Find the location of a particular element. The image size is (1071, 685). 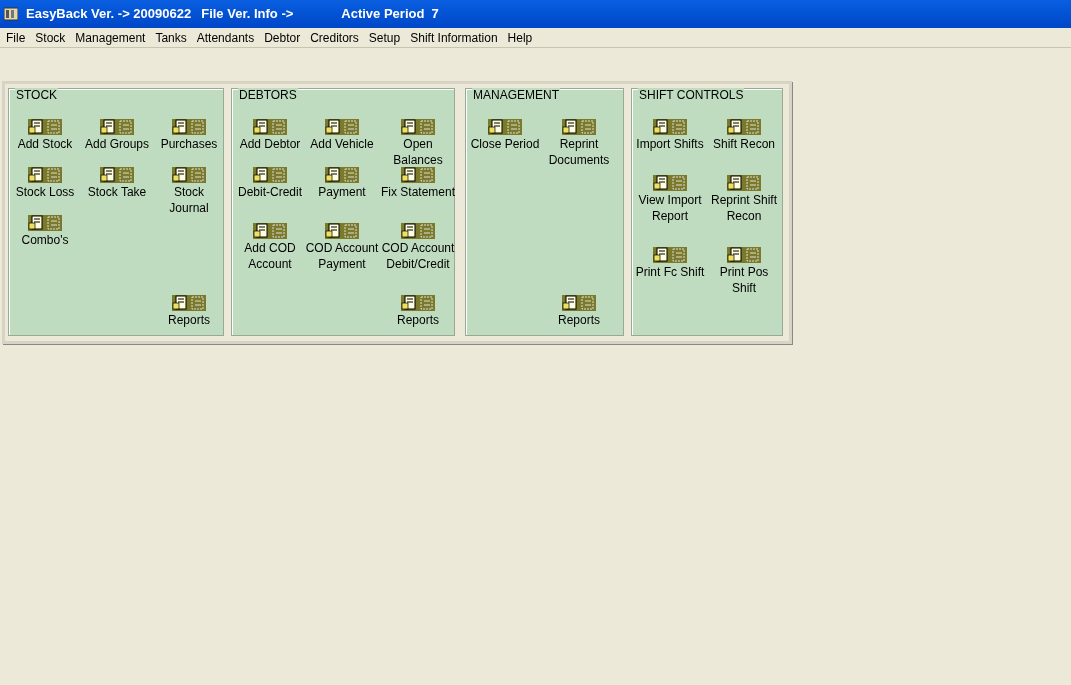

shortcut-button: COD Account Debit/Credit is located at coordinates (418, 247).